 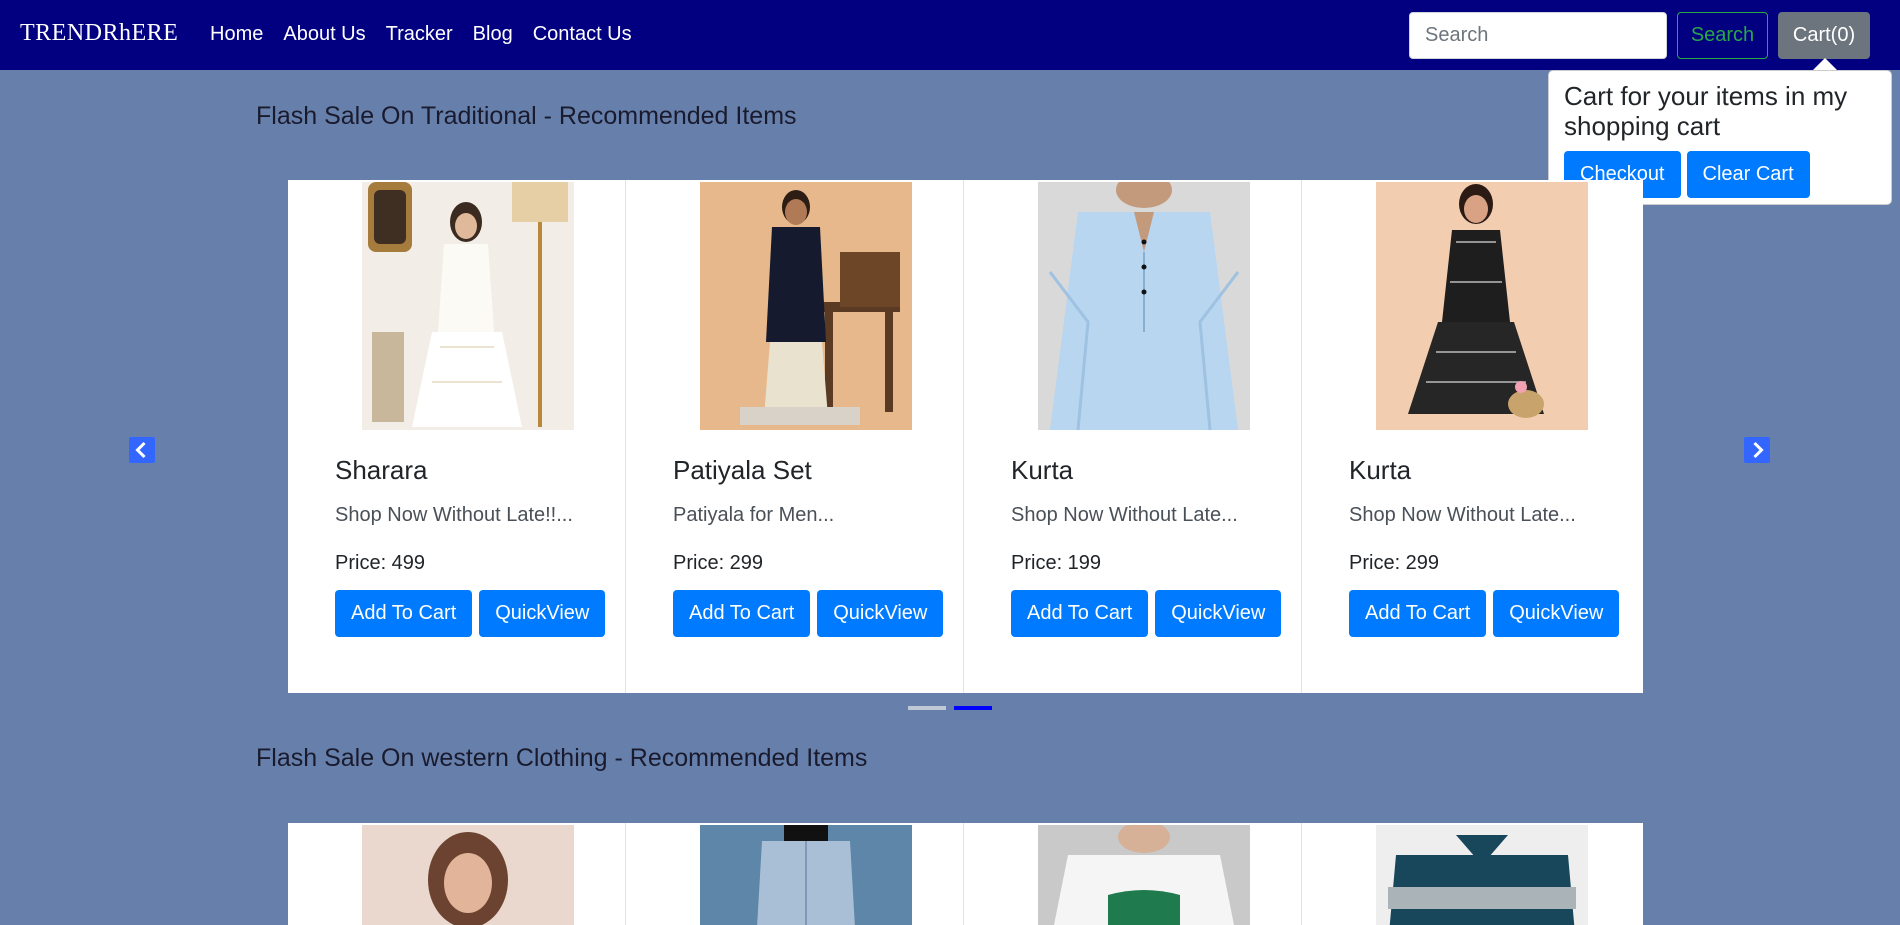 What do you see at coordinates (381, 470) in the screenshot?
I see `product-title: Sharara` at bounding box center [381, 470].